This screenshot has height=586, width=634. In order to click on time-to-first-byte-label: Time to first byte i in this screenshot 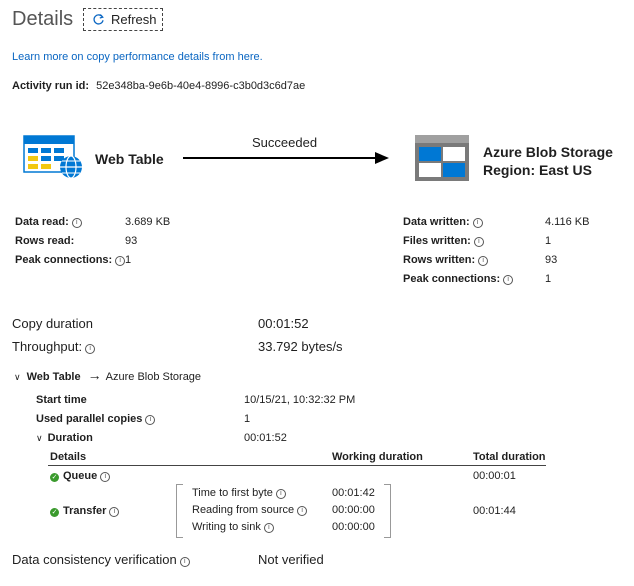, I will do `click(239, 493)`.